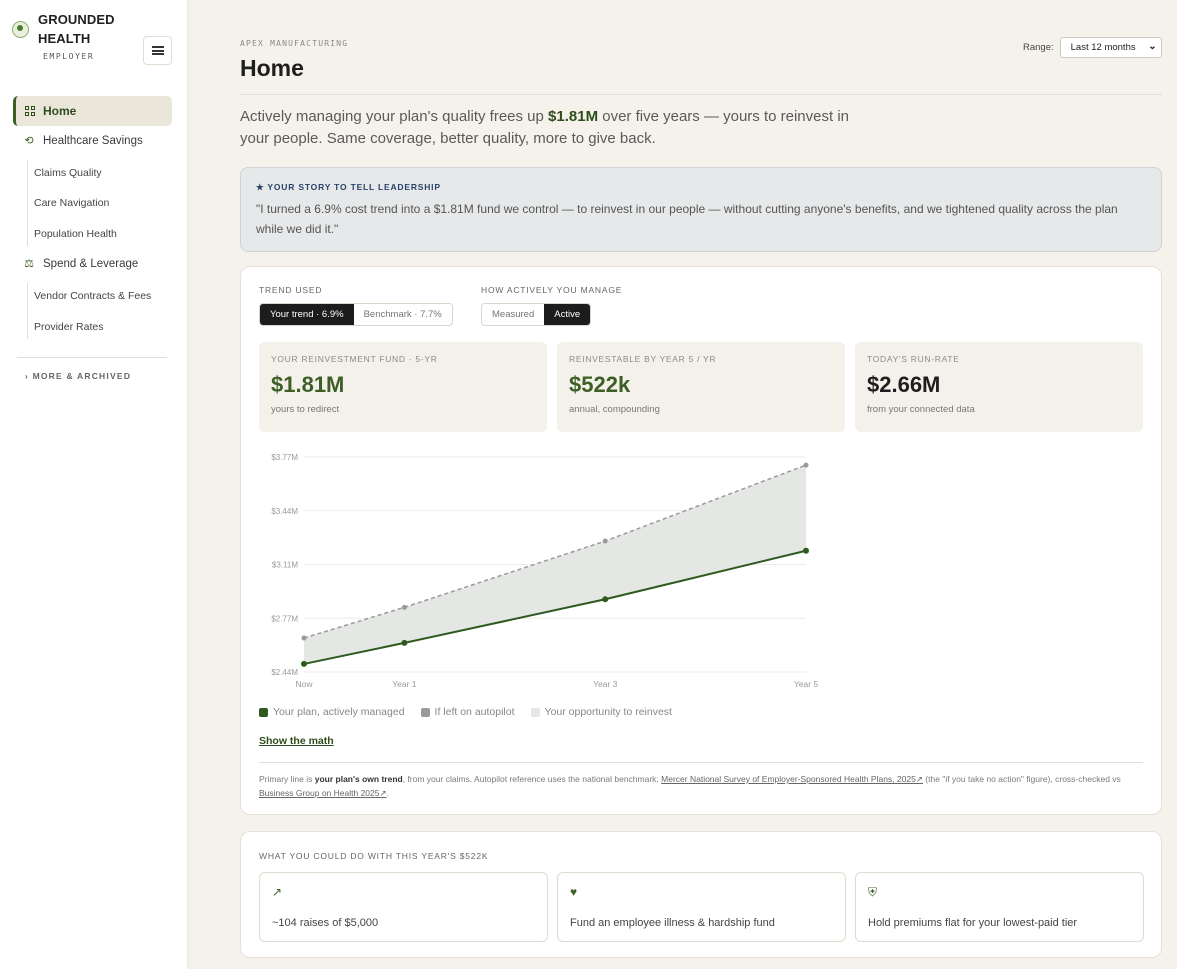 The width and height of the screenshot is (1177, 969). Describe the element at coordinates (574, 892) in the screenshot. I see `heart-icon: ♥` at that location.